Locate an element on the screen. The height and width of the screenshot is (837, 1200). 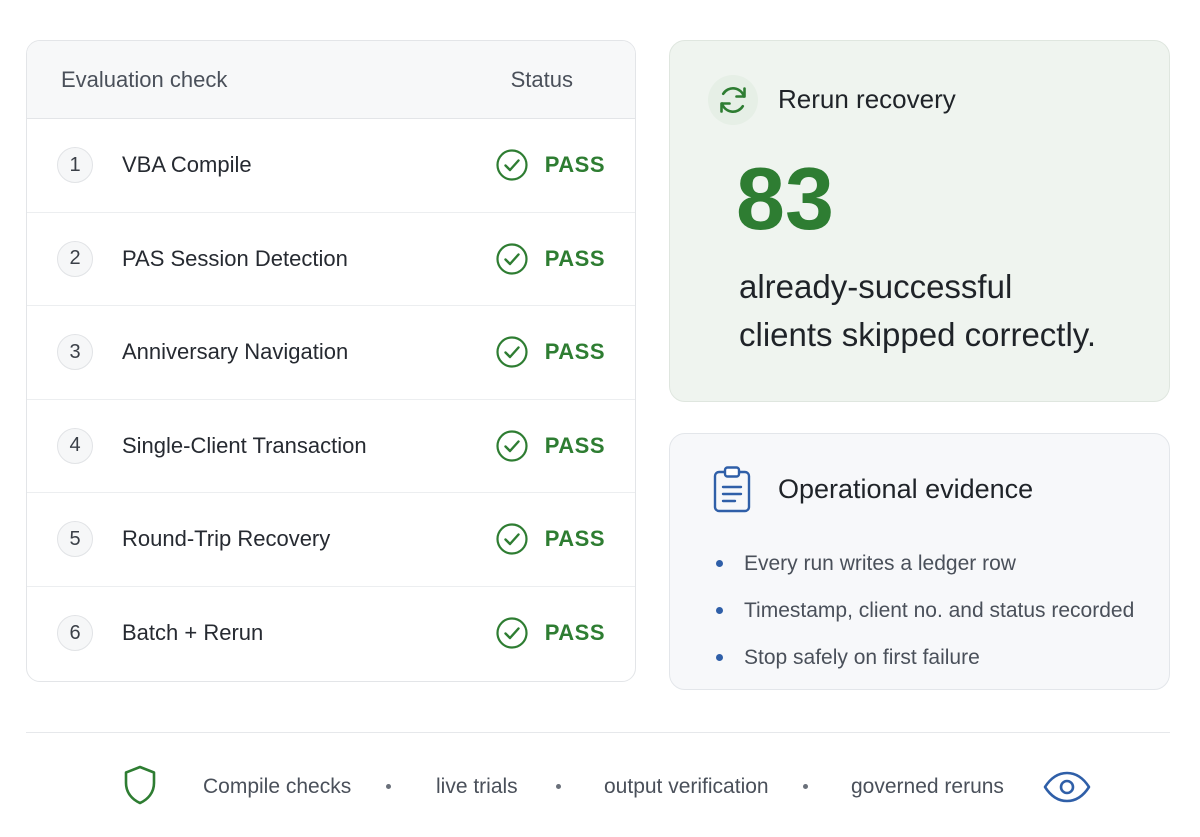
list-item: Stop safely on first failure is located at coordinates (925, 657).